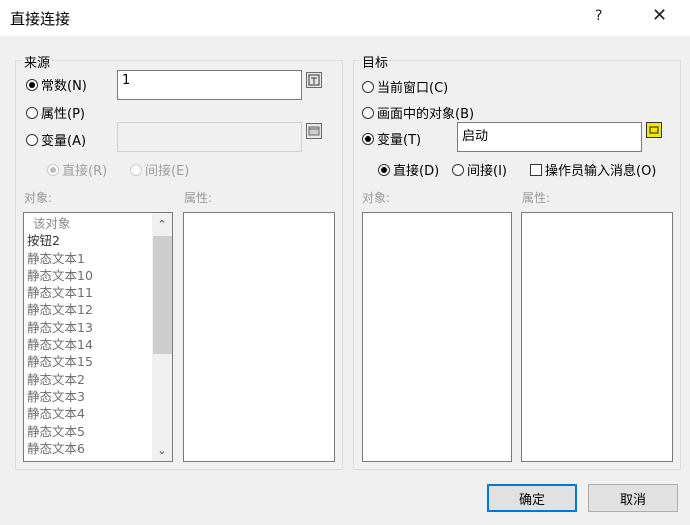 The width and height of the screenshot is (690, 525). I want to click on target-indirect-radio: 间接(I), so click(479, 169).